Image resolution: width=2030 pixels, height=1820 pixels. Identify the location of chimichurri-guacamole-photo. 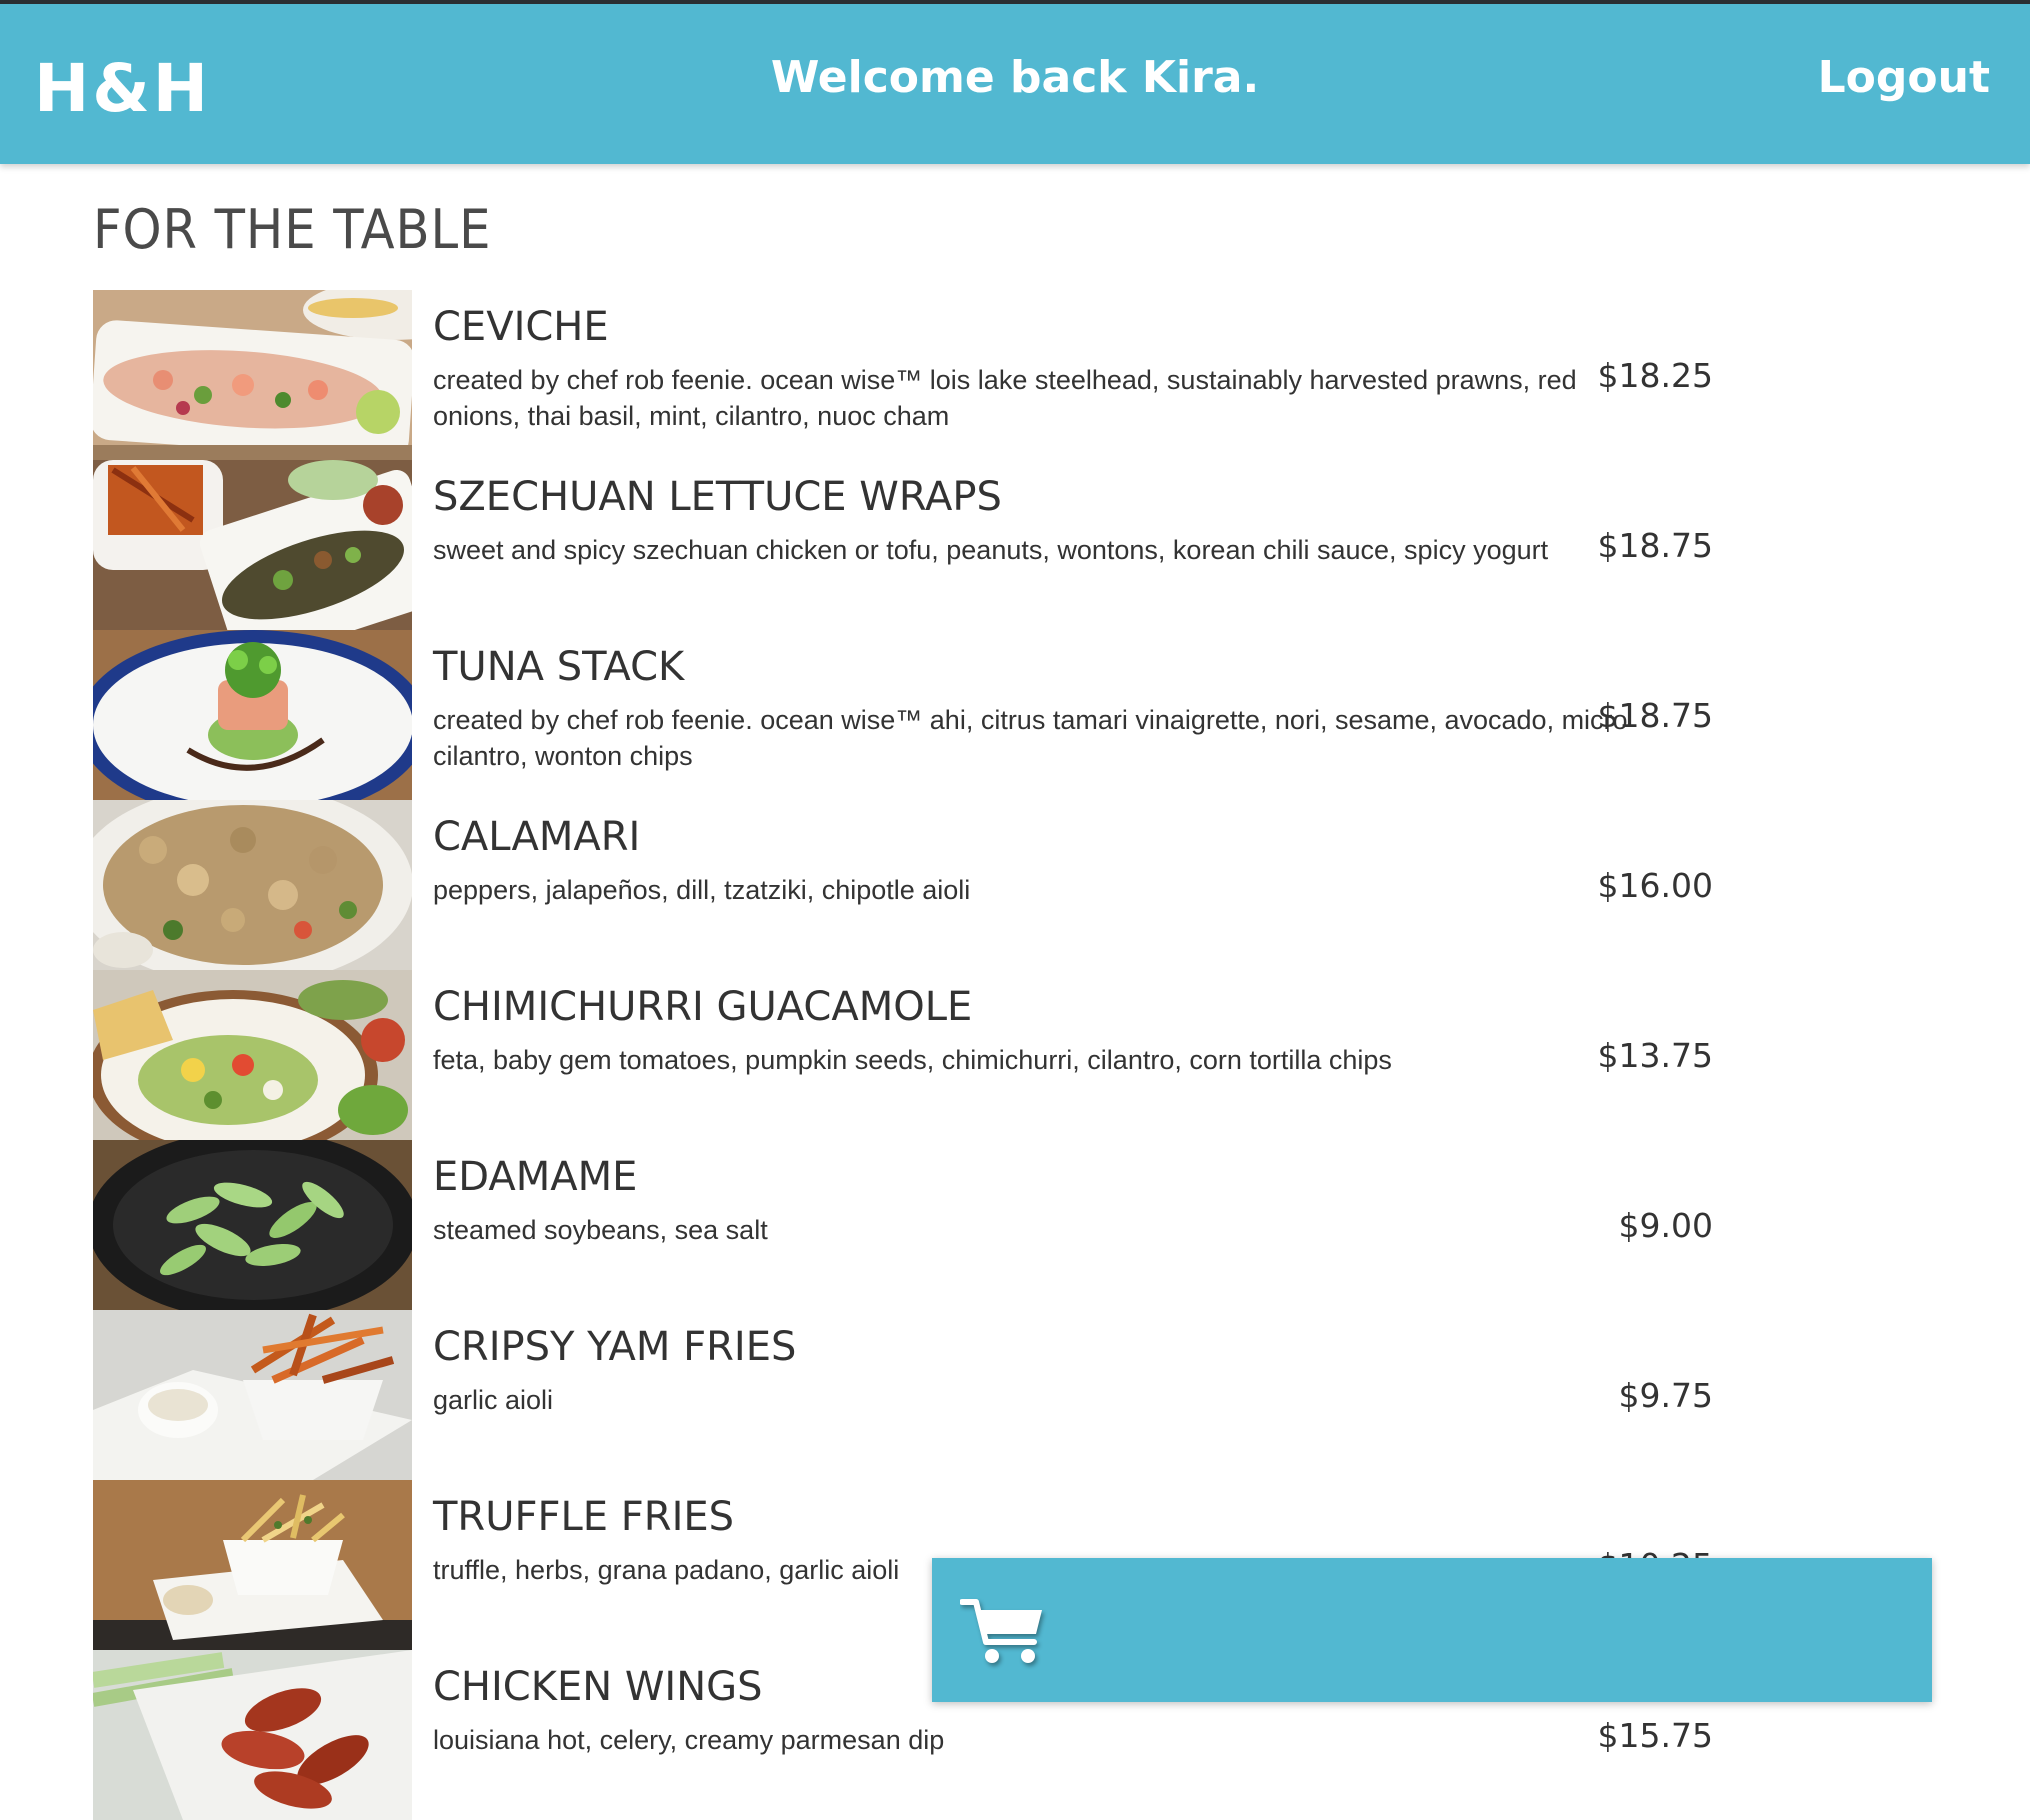
(252, 1055).